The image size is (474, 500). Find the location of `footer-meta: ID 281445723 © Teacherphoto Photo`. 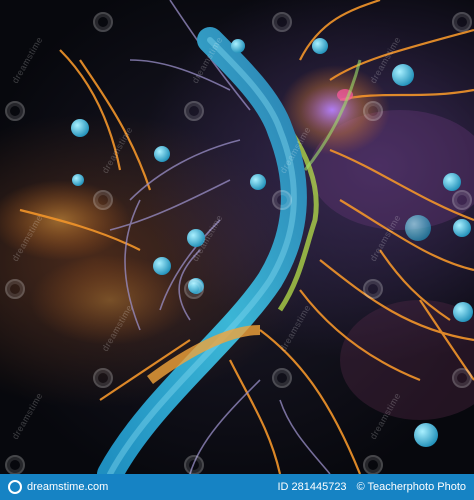

footer-meta: ID 281445723 © Teacherphoto Photo is located at coordinates (371, 487).